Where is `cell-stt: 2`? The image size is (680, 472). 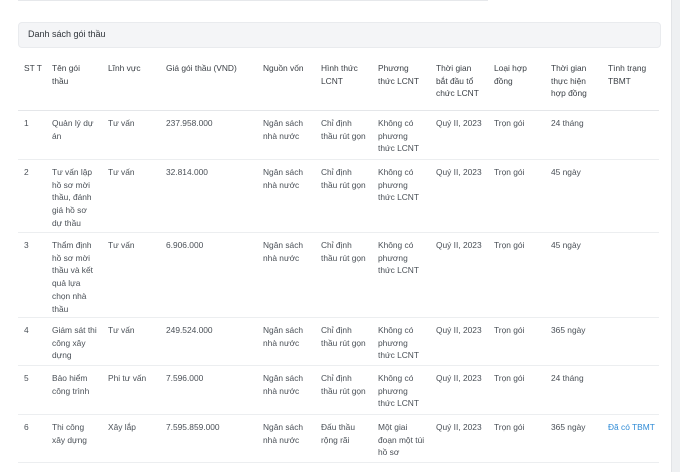 cell-stt: 2 is located at coordinates (26, 172).